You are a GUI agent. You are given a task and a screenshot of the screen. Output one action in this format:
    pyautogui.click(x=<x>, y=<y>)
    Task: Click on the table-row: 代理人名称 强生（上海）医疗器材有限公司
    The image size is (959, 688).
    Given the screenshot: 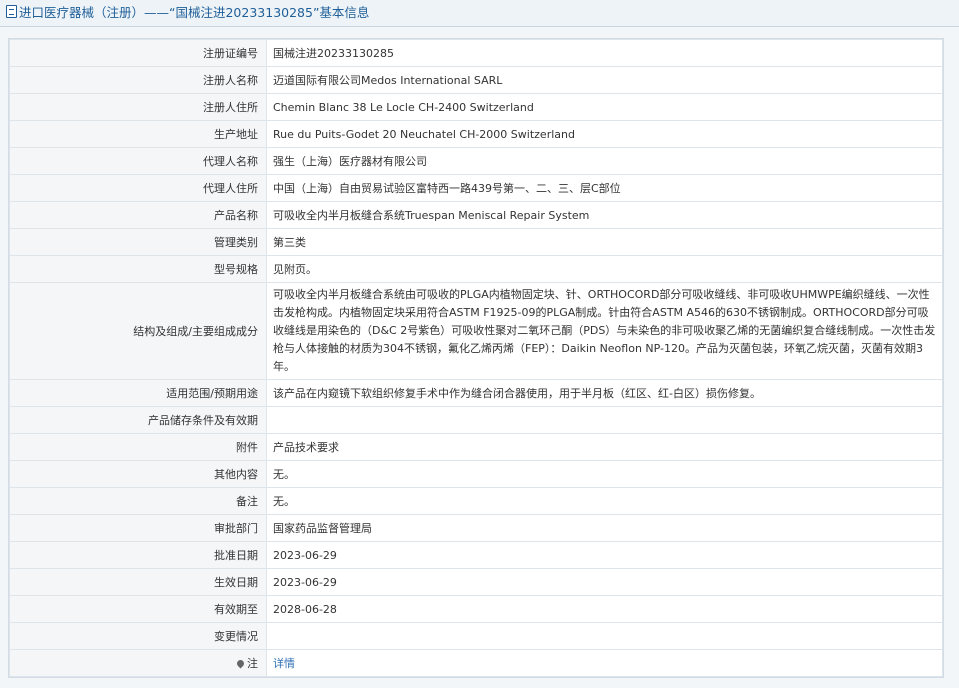 What is the action you would take?
    pyautogui.click(x=476, y=161)
    